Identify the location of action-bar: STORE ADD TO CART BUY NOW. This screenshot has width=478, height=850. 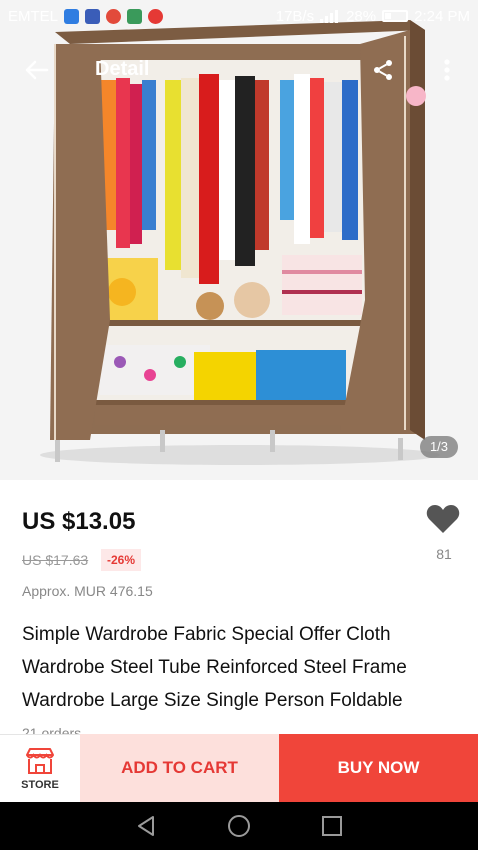
(239, 768).